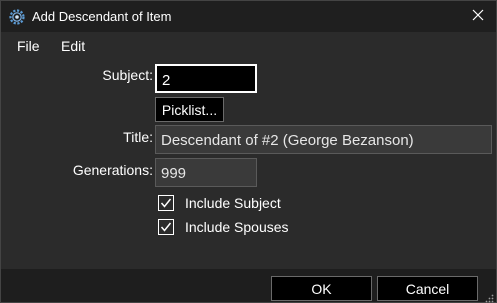 This screenshot has width=497, height=303. I want to click on include-spouses-checkbox, so click(166, 227).